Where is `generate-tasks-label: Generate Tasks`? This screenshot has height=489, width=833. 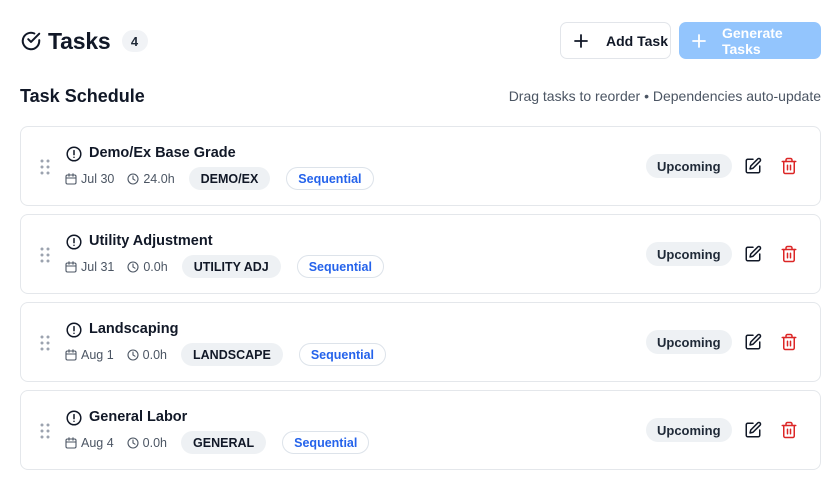
generate-tasks-label: Generate Tasks is located at coordinates (752, 40).